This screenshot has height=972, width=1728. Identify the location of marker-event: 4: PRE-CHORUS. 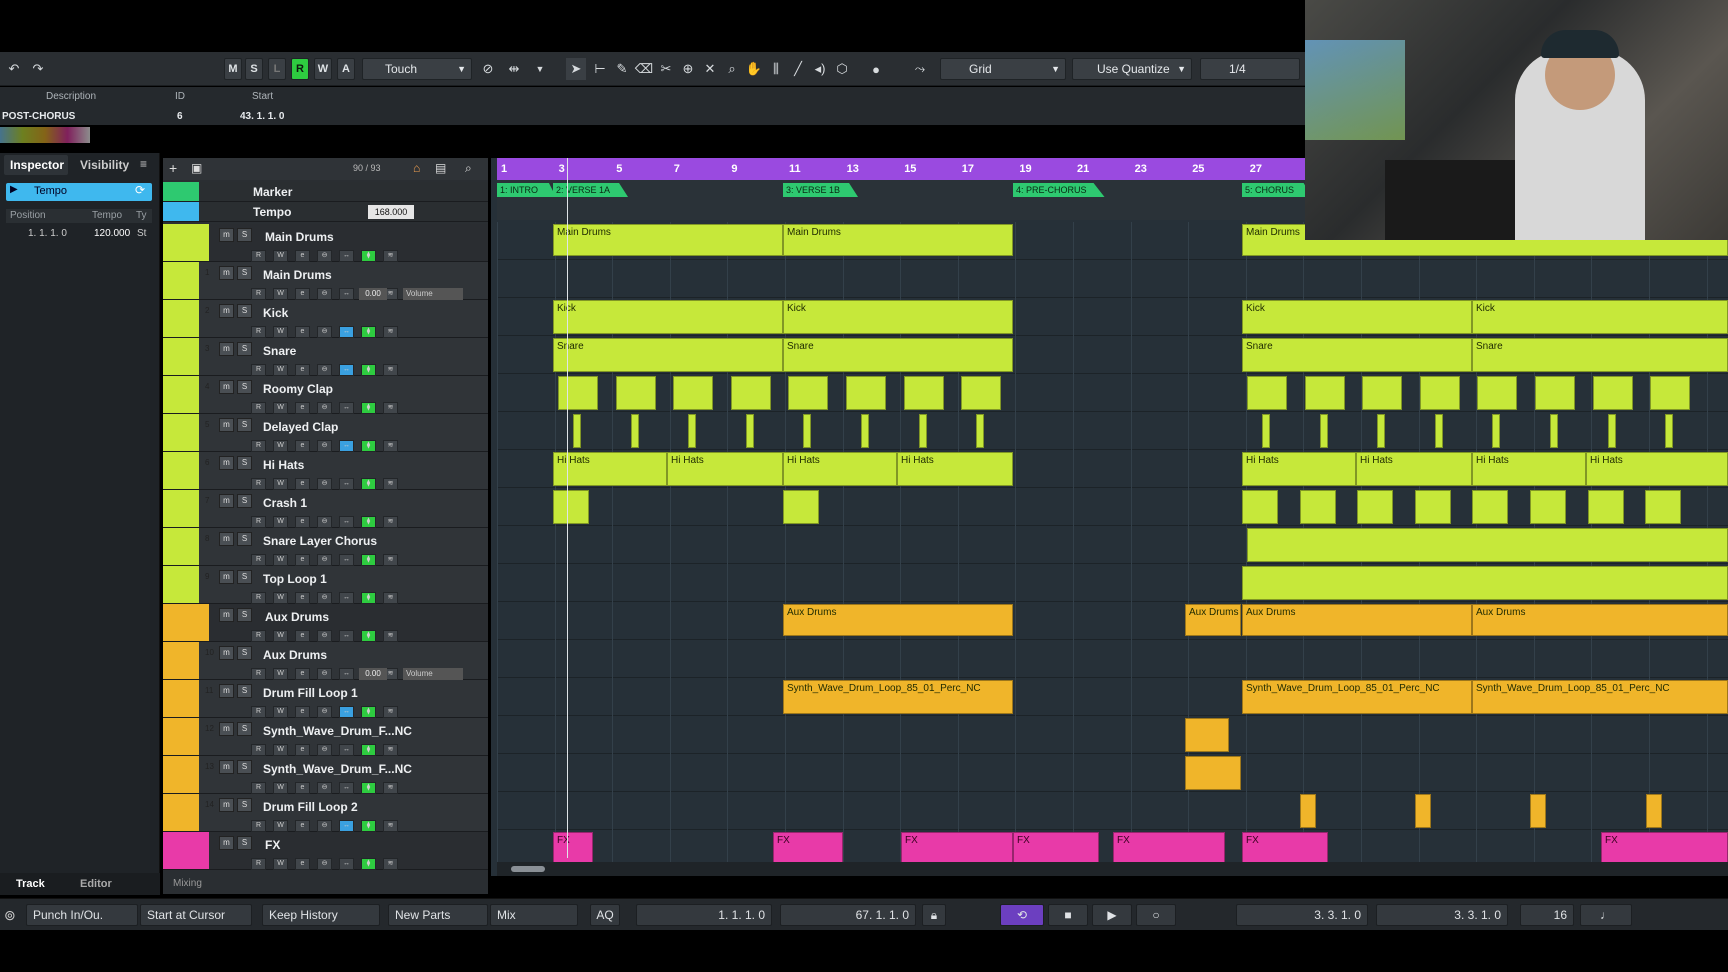
(1059, 190).